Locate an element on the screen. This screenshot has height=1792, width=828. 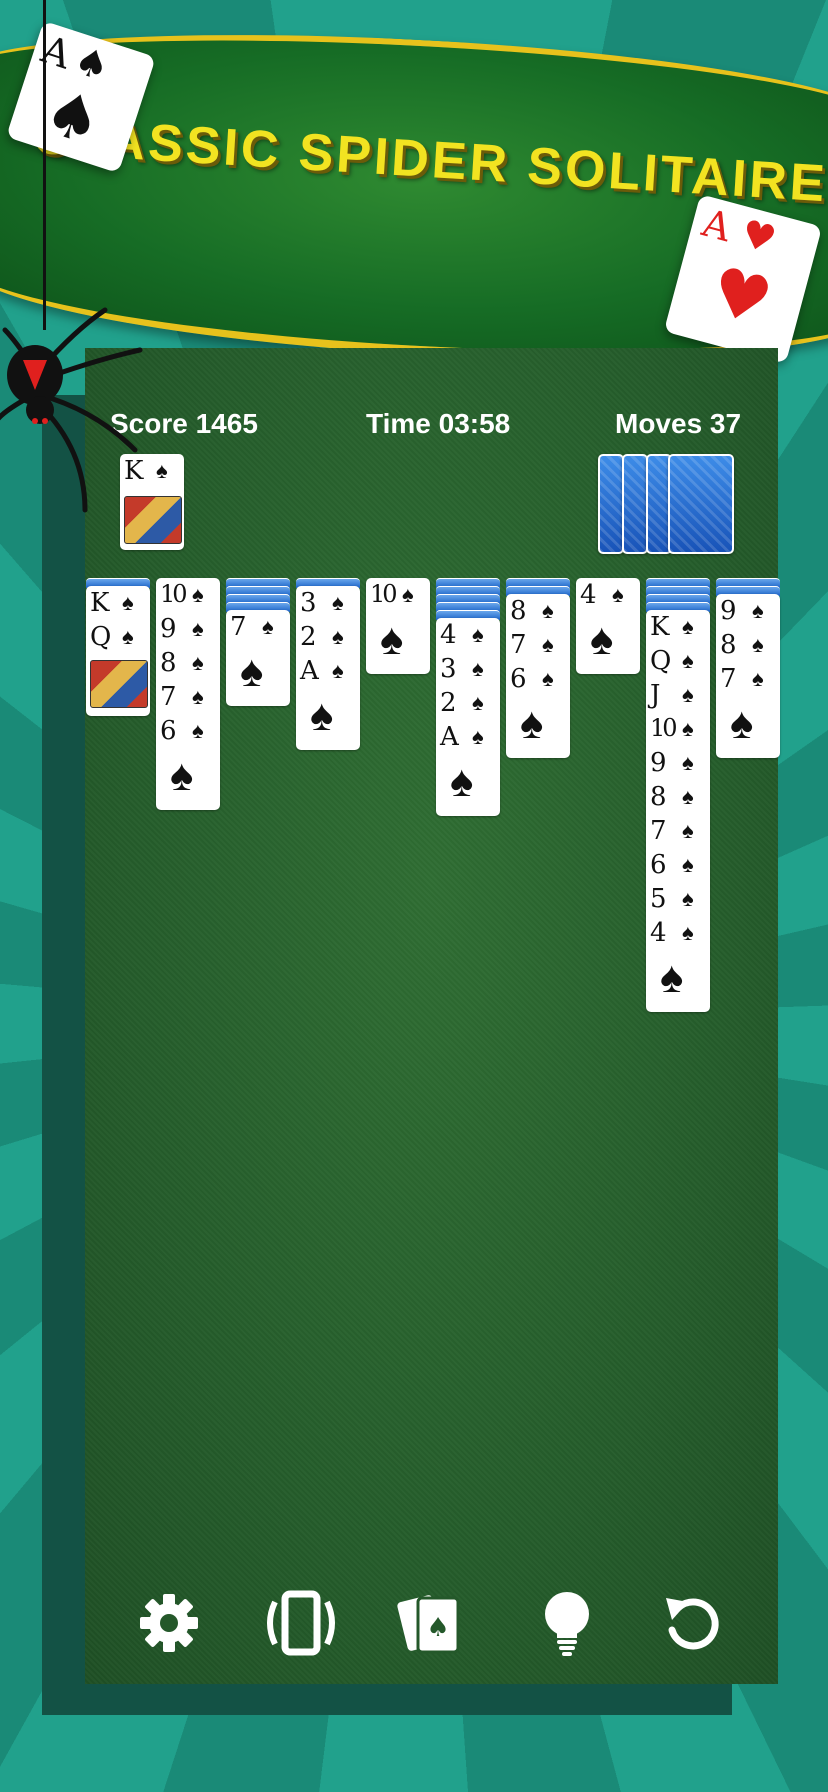
time-label: Time 03:58 is located at coordinates (438, 423).